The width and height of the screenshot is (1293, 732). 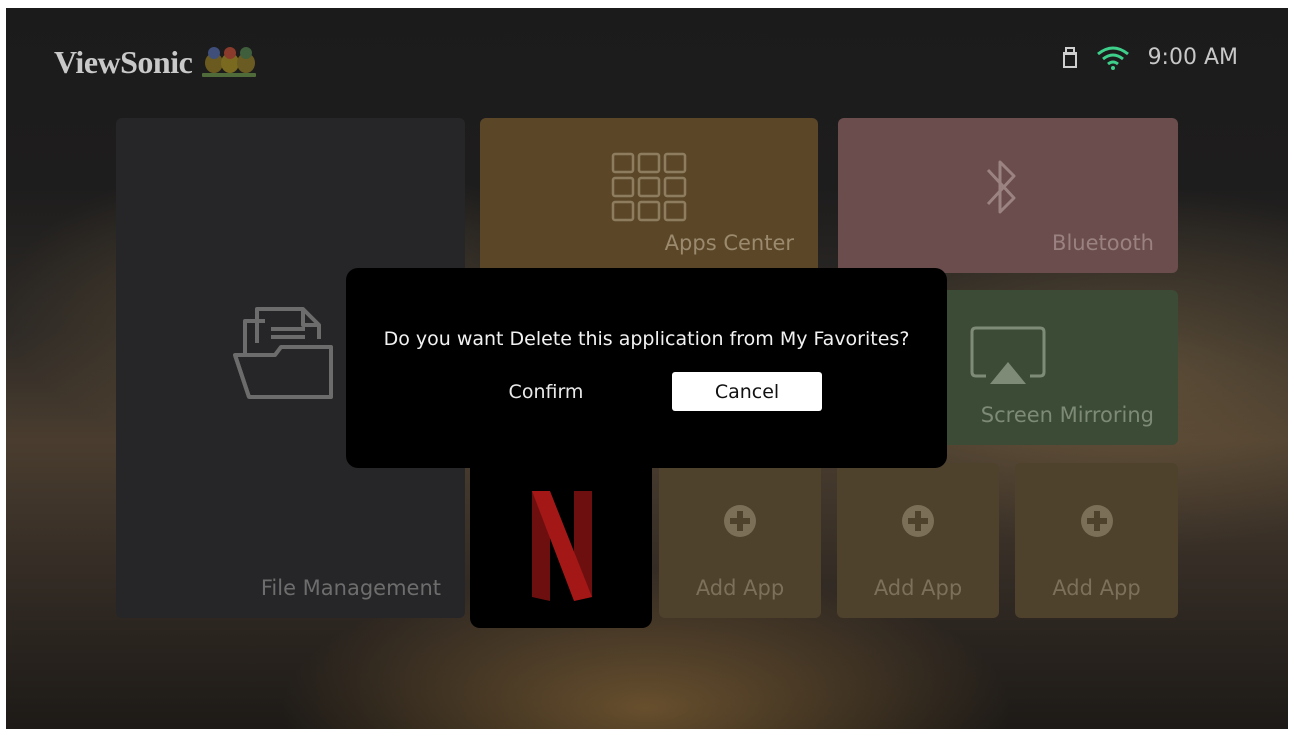 What do you see at coordinates (350, 588) in the screenshot?
I see `file-management-label: File Management` at bounding box center [350, 588].